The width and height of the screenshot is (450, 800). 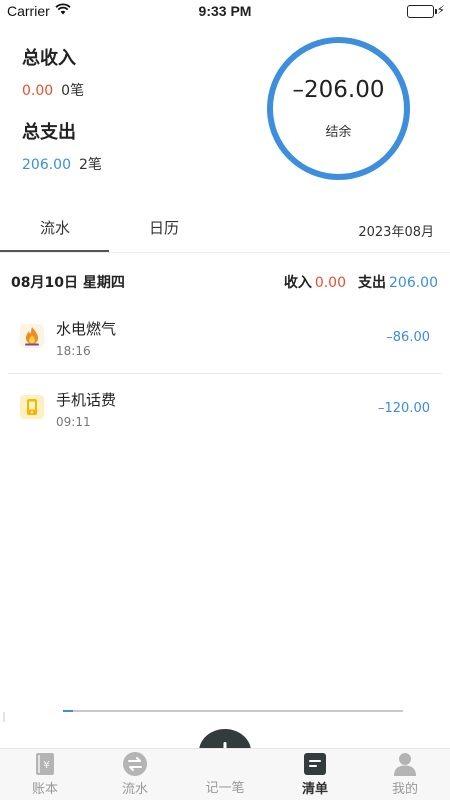 What do you see at coordinates (338, 90) in the screenshot?
I see `balance-amount: –206.00` at bounding box center [338, 90].